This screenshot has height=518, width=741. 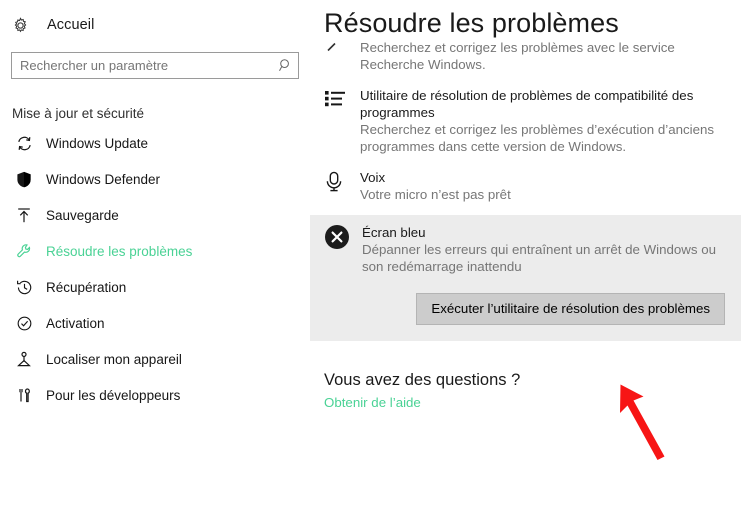 What do you see at coordinates (339, 181) in the screenshot?
I see `microphone-icon` at bounding box center [339, 181].